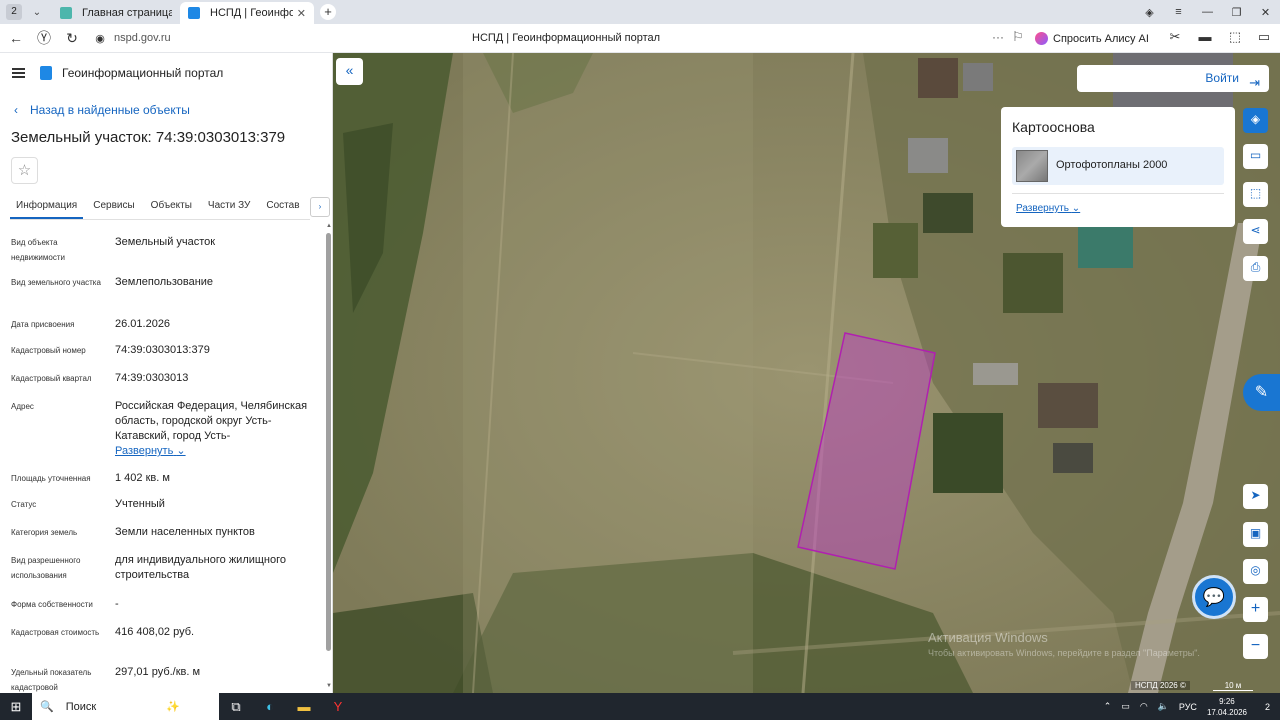  What do you see at coordinates (1214, 597) in the screenshot?
I see `chat-support-icon: 💬` at bounding box center [1214, 597].